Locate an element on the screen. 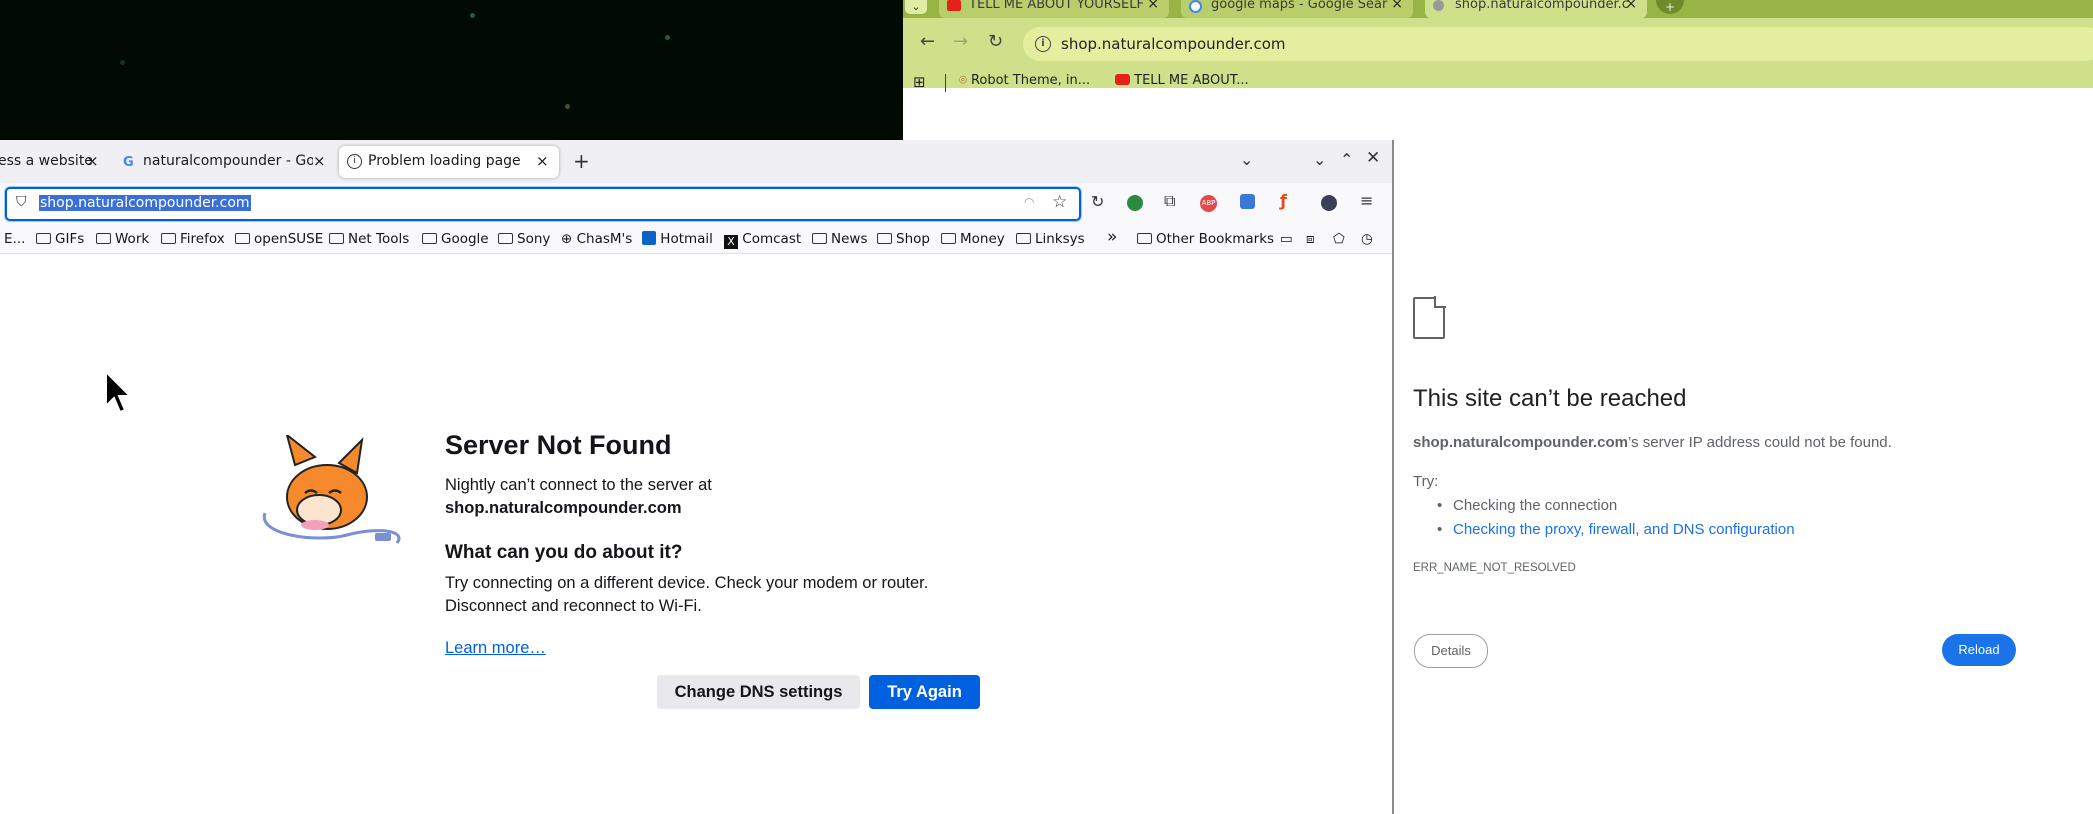 The height and width of the screenshot is (814, 2093). bookmark-folder: Work is located at coordinates (122, 239).